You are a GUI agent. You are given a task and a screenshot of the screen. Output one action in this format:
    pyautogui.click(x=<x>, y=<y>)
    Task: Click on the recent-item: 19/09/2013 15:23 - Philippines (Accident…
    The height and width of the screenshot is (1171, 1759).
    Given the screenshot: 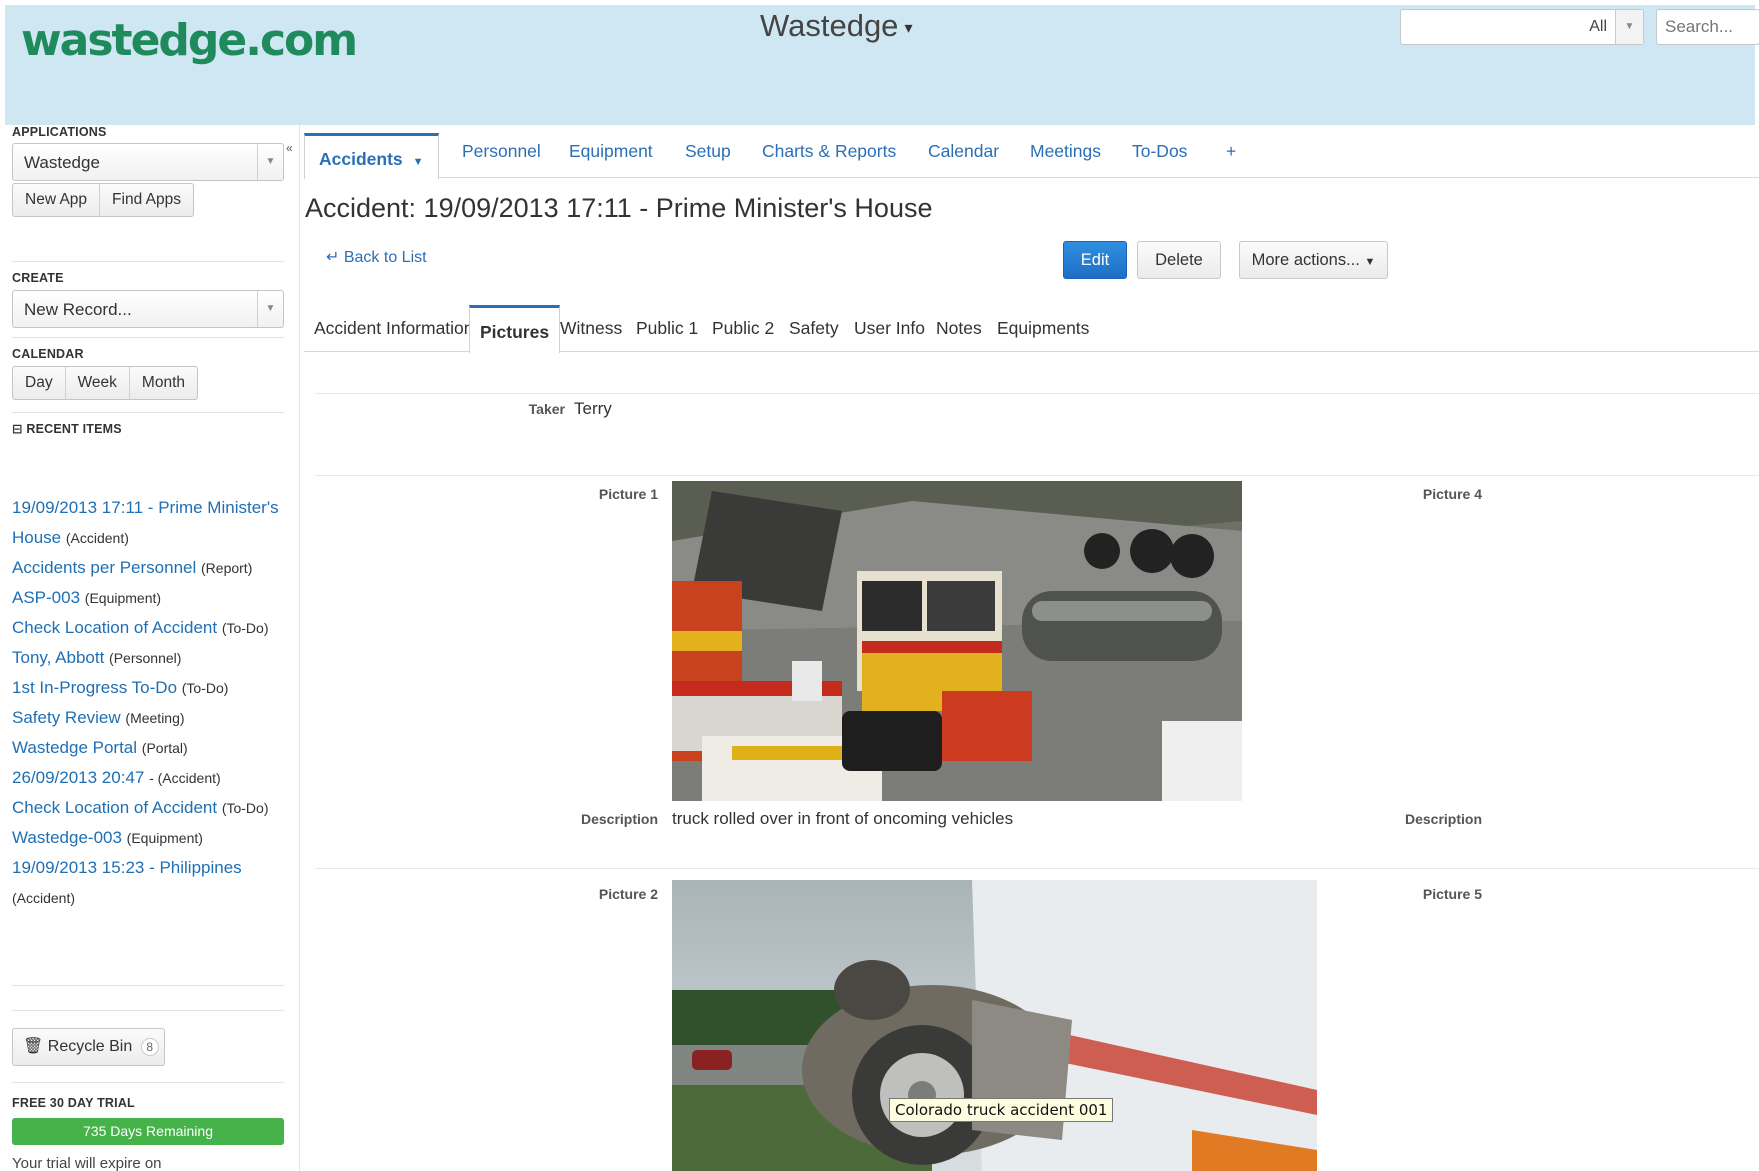 What is the action you would take?
    pyautogui.click(x=147, y=883)
    